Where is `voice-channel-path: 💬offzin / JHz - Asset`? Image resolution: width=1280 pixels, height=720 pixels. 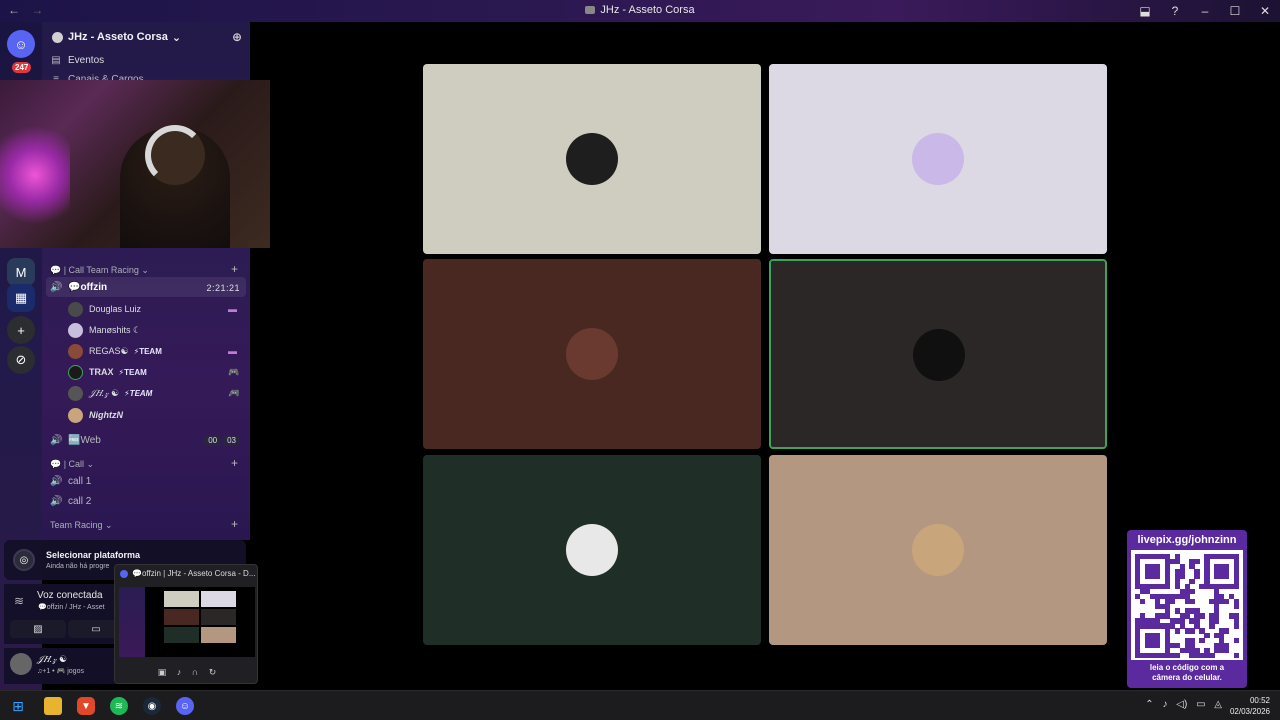
voice-channel-path: 💬offzin / JHz - Asset is located at coordinates (71, 607).